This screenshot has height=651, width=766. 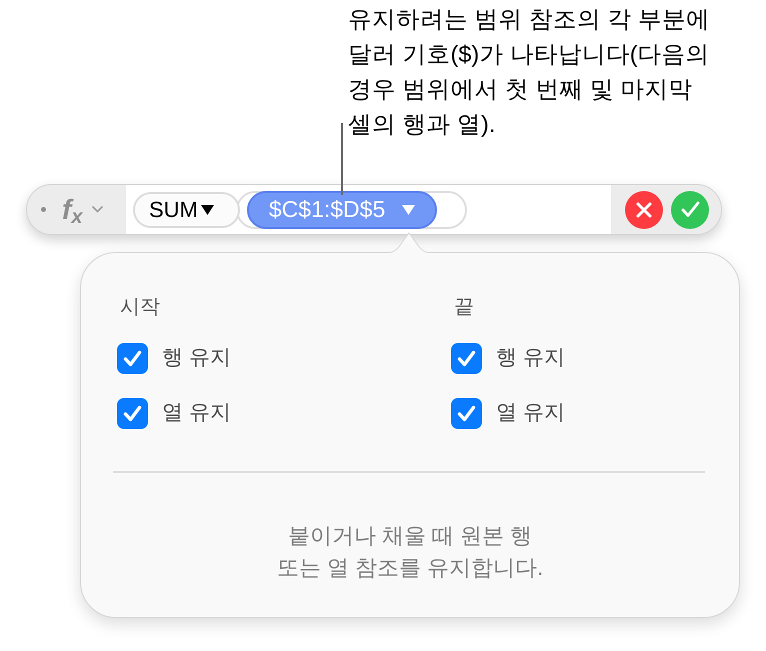 What do you see at coordinates (186, 210) in the screenshot?
I see `function-token: SUM` at bounding box center [186, 210].